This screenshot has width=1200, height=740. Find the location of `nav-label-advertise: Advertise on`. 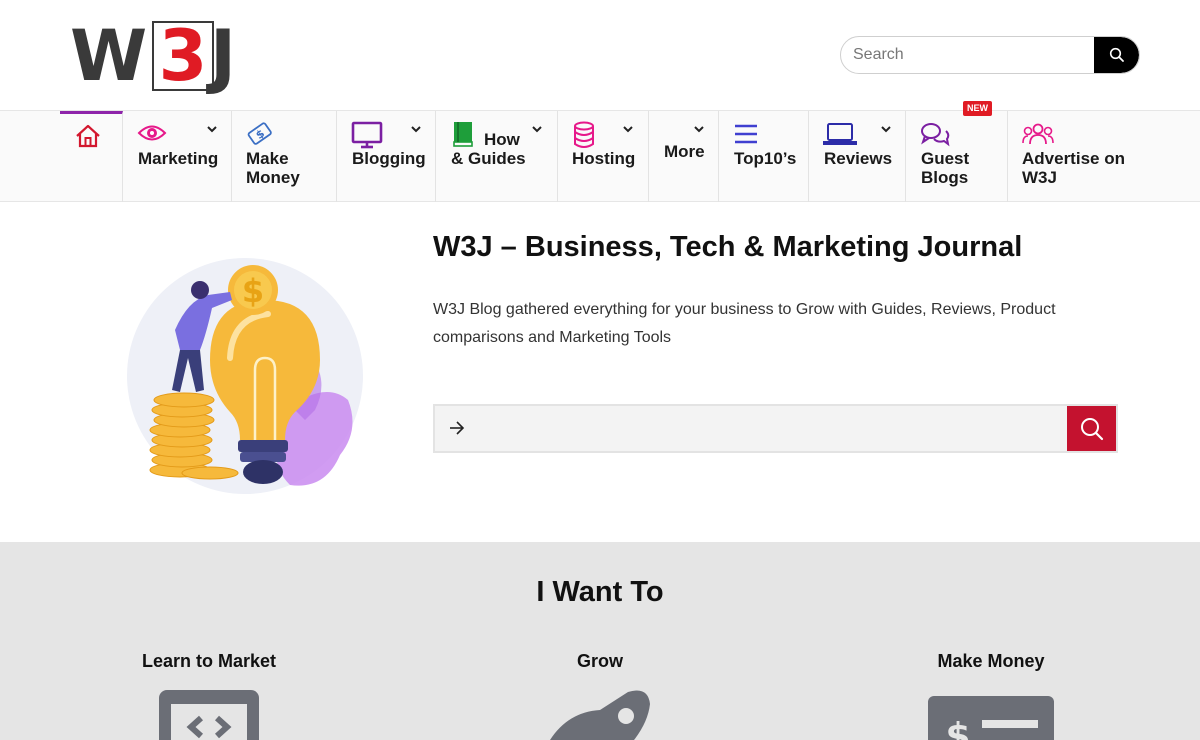

nav-label-advertise: Advertise on is located at coordinates (1073, 158).